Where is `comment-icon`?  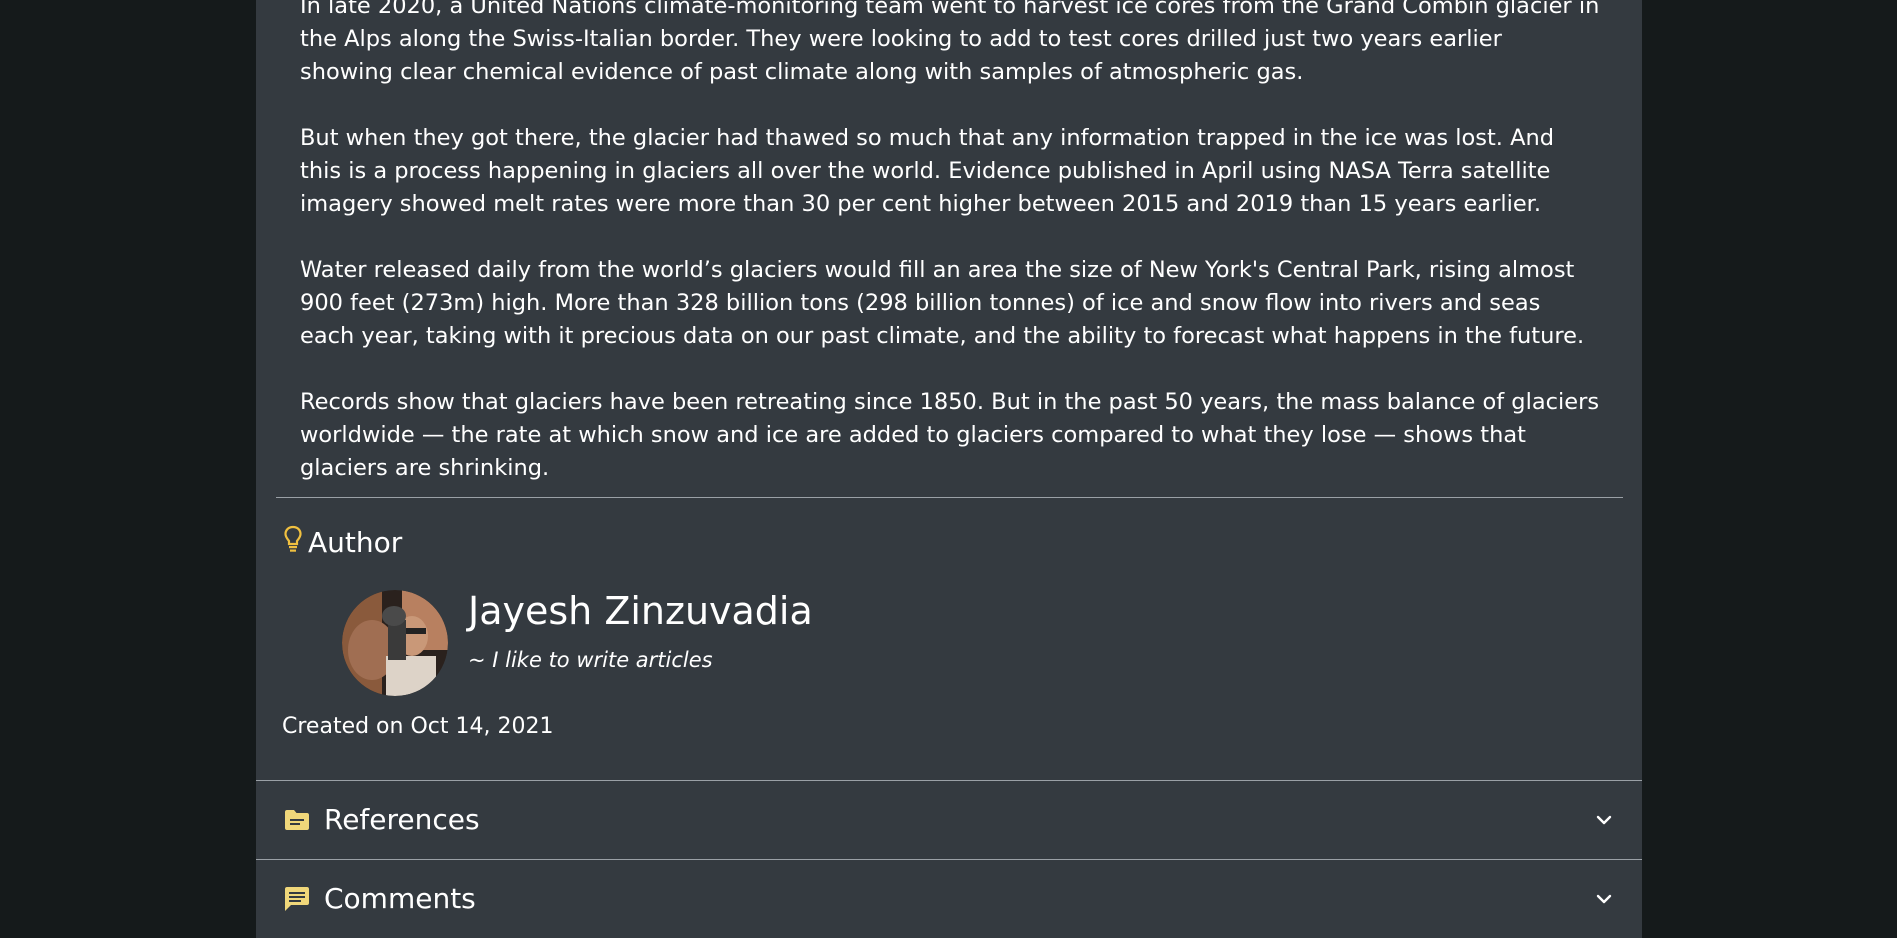
comment-icon is located at coordinates (298, 899).